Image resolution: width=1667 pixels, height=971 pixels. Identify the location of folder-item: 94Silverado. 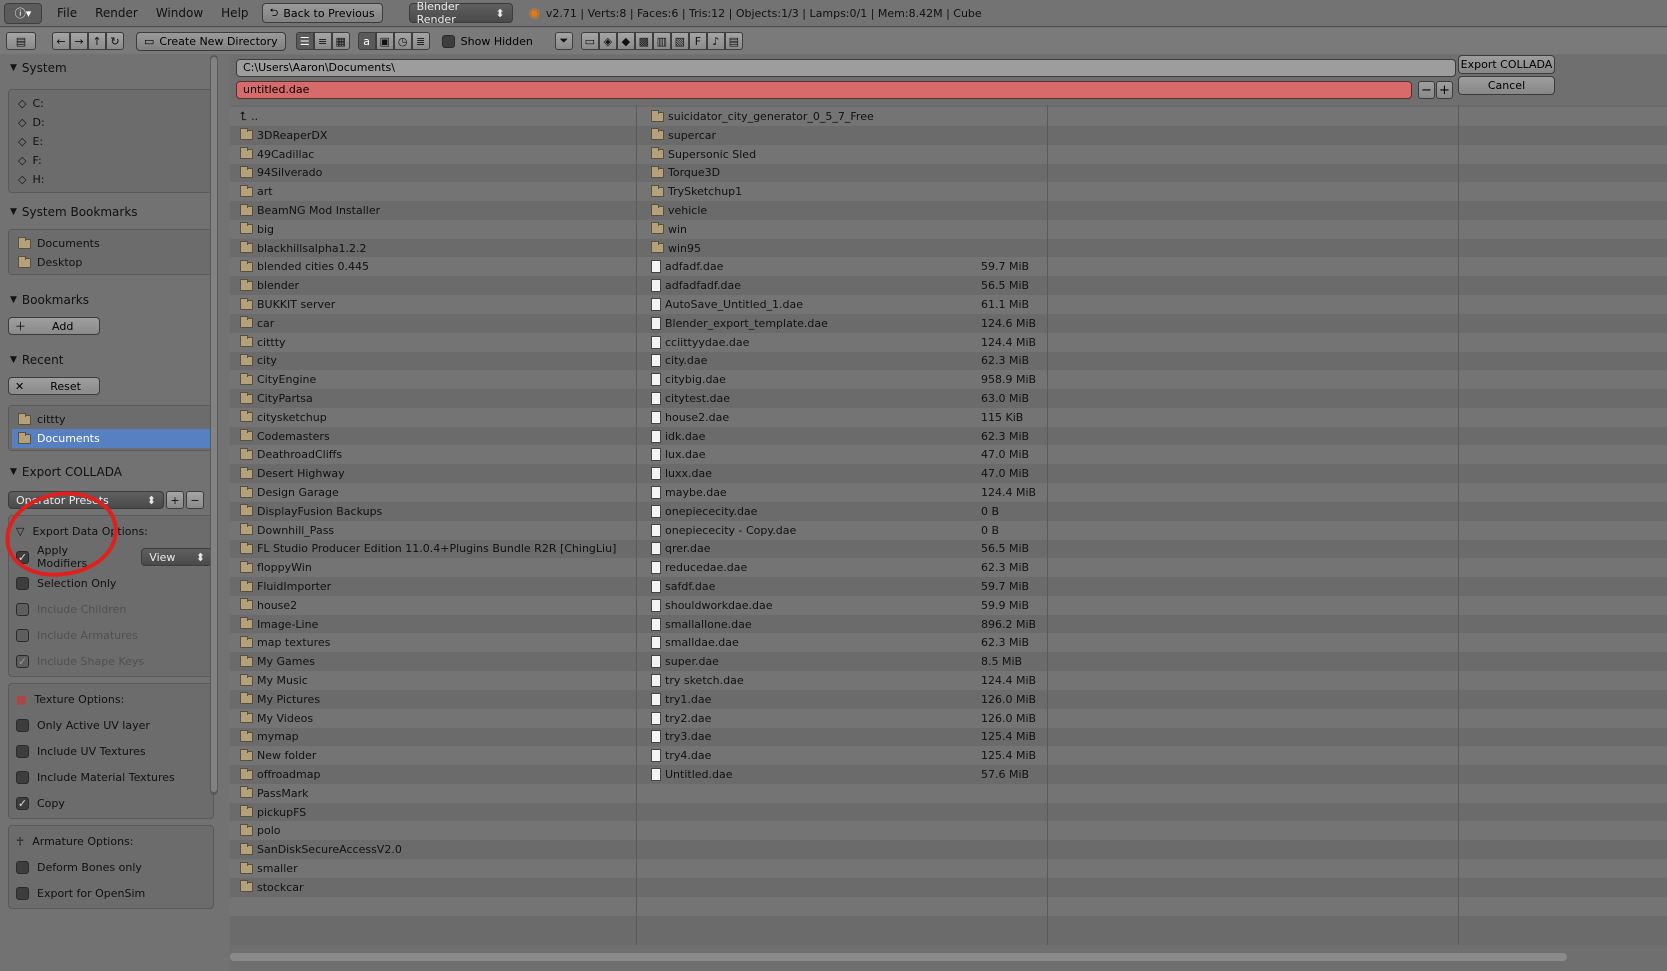
(281, 172).